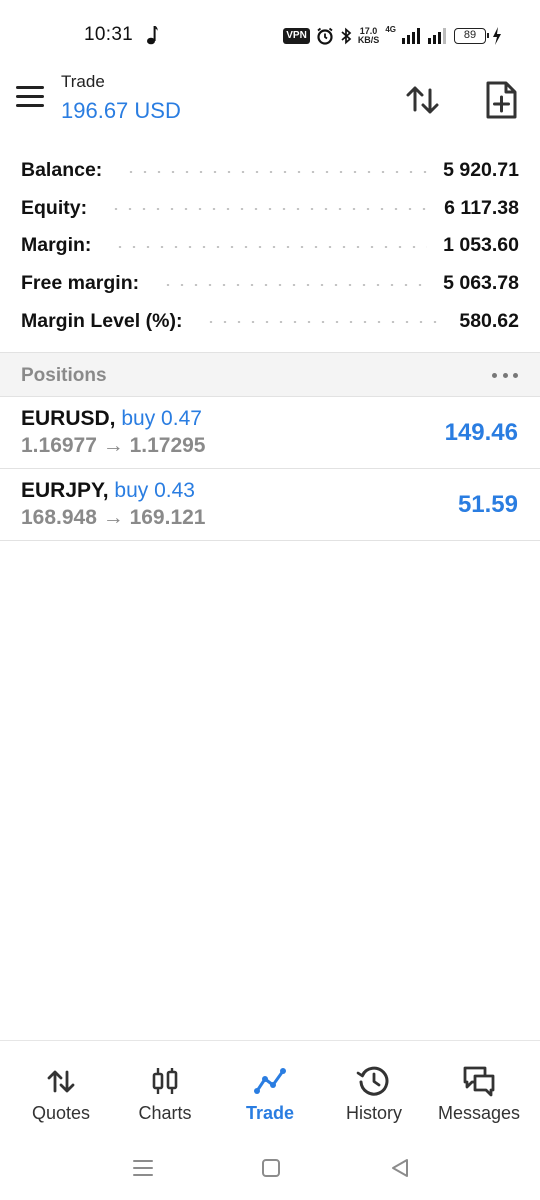 The width and height of the screenshot is (540, 1200). What do you see at coordinates (102, 320) in the screenshot?
I see `summary-label: Margin Level (%):` at bounding box center [102, 320].